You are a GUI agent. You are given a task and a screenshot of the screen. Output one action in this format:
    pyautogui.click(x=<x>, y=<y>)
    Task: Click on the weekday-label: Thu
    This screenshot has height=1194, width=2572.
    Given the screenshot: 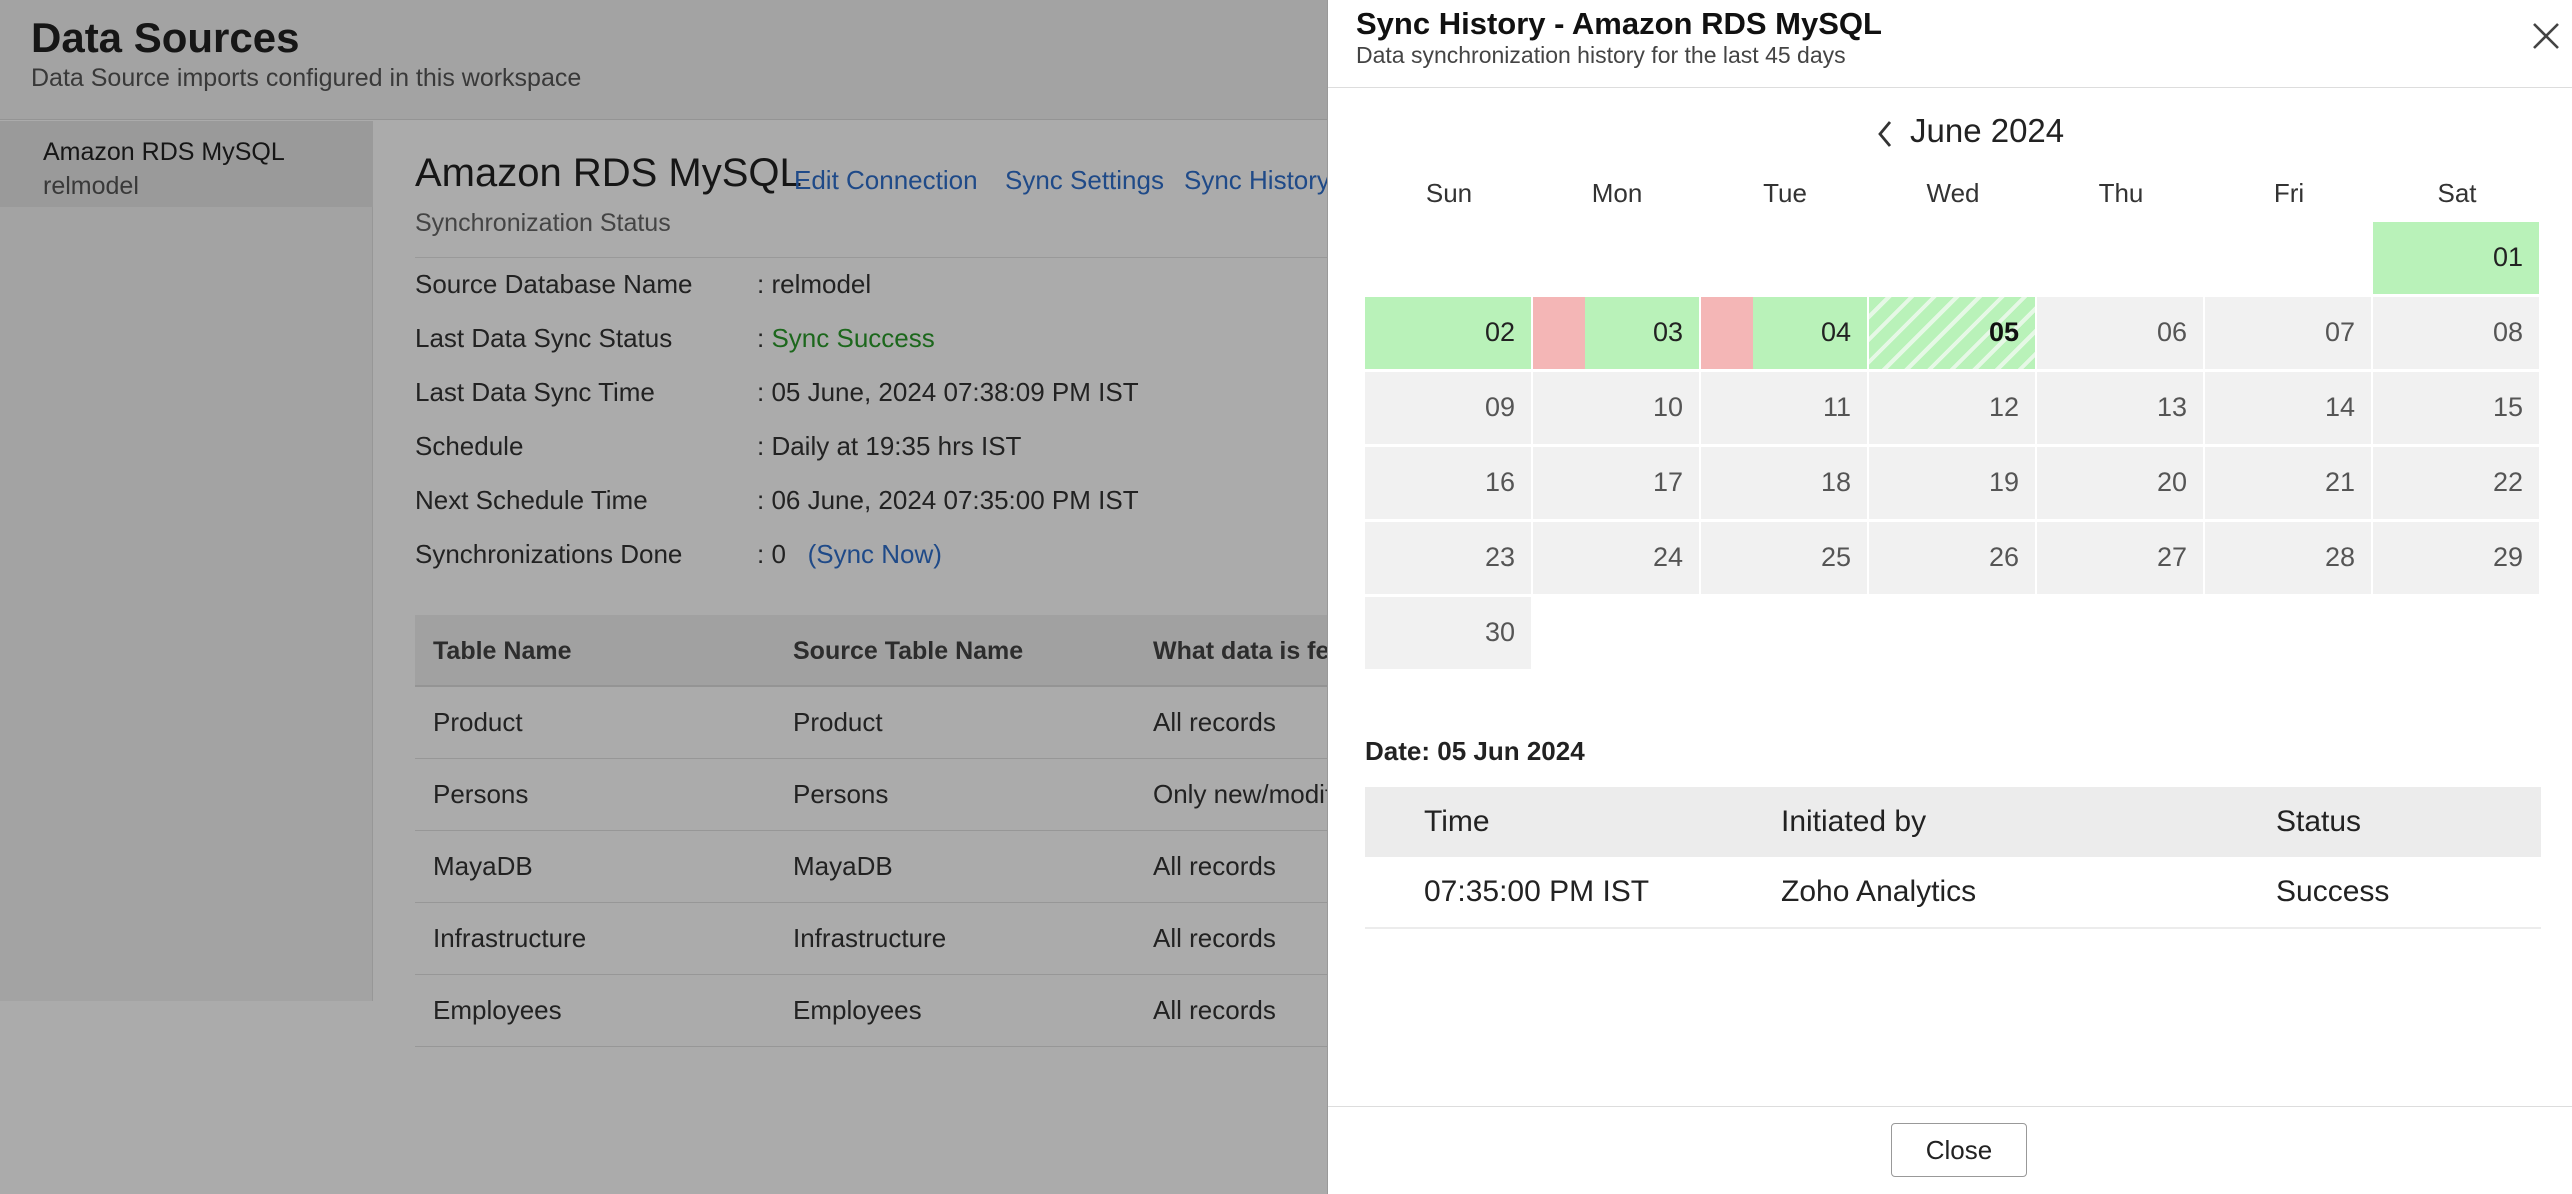 What is the action you would take?
    pyautogui.click(x=2121, y=193)
    